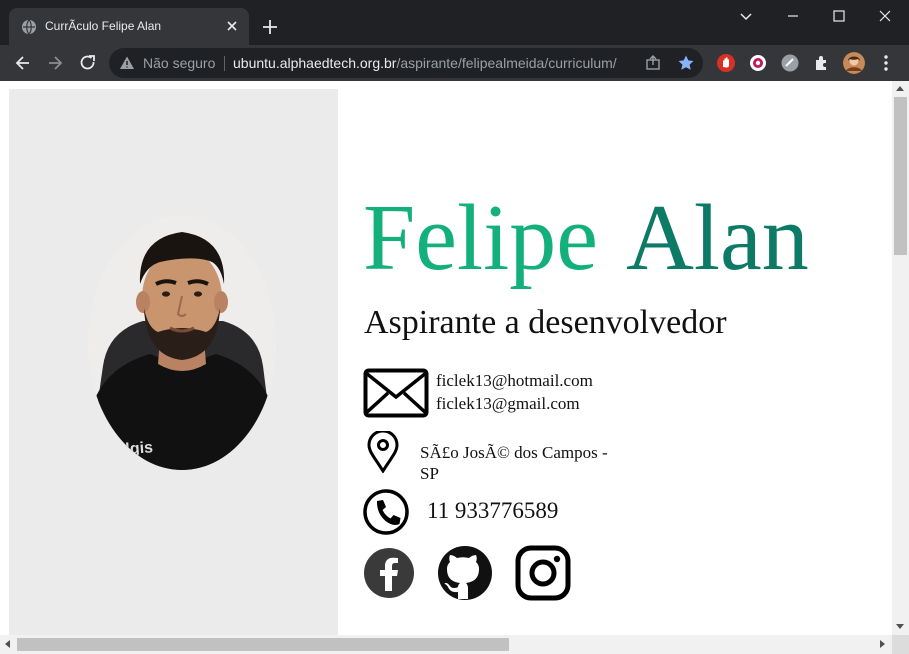 The height and width of the screenshot is (654, 909). Describe the element at coordinates (900, 88) in the screenshot. I see `scroll-up-arrow` at that location.